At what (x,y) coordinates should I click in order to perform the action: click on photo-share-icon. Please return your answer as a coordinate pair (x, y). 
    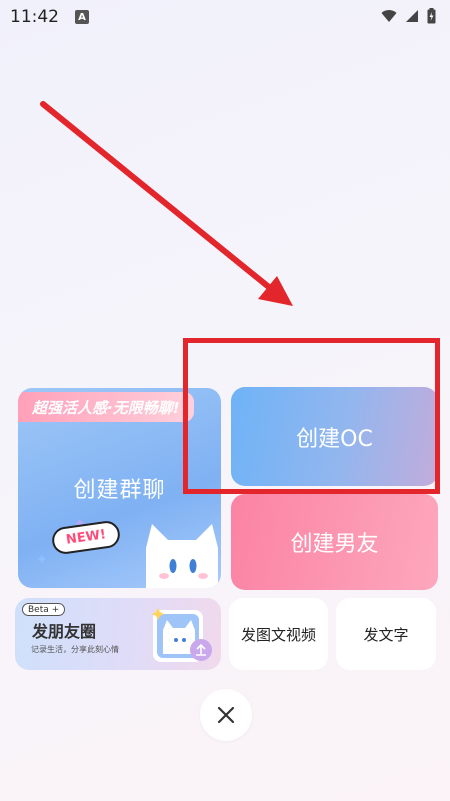
    Looking at the image, I should click on (182, 635).